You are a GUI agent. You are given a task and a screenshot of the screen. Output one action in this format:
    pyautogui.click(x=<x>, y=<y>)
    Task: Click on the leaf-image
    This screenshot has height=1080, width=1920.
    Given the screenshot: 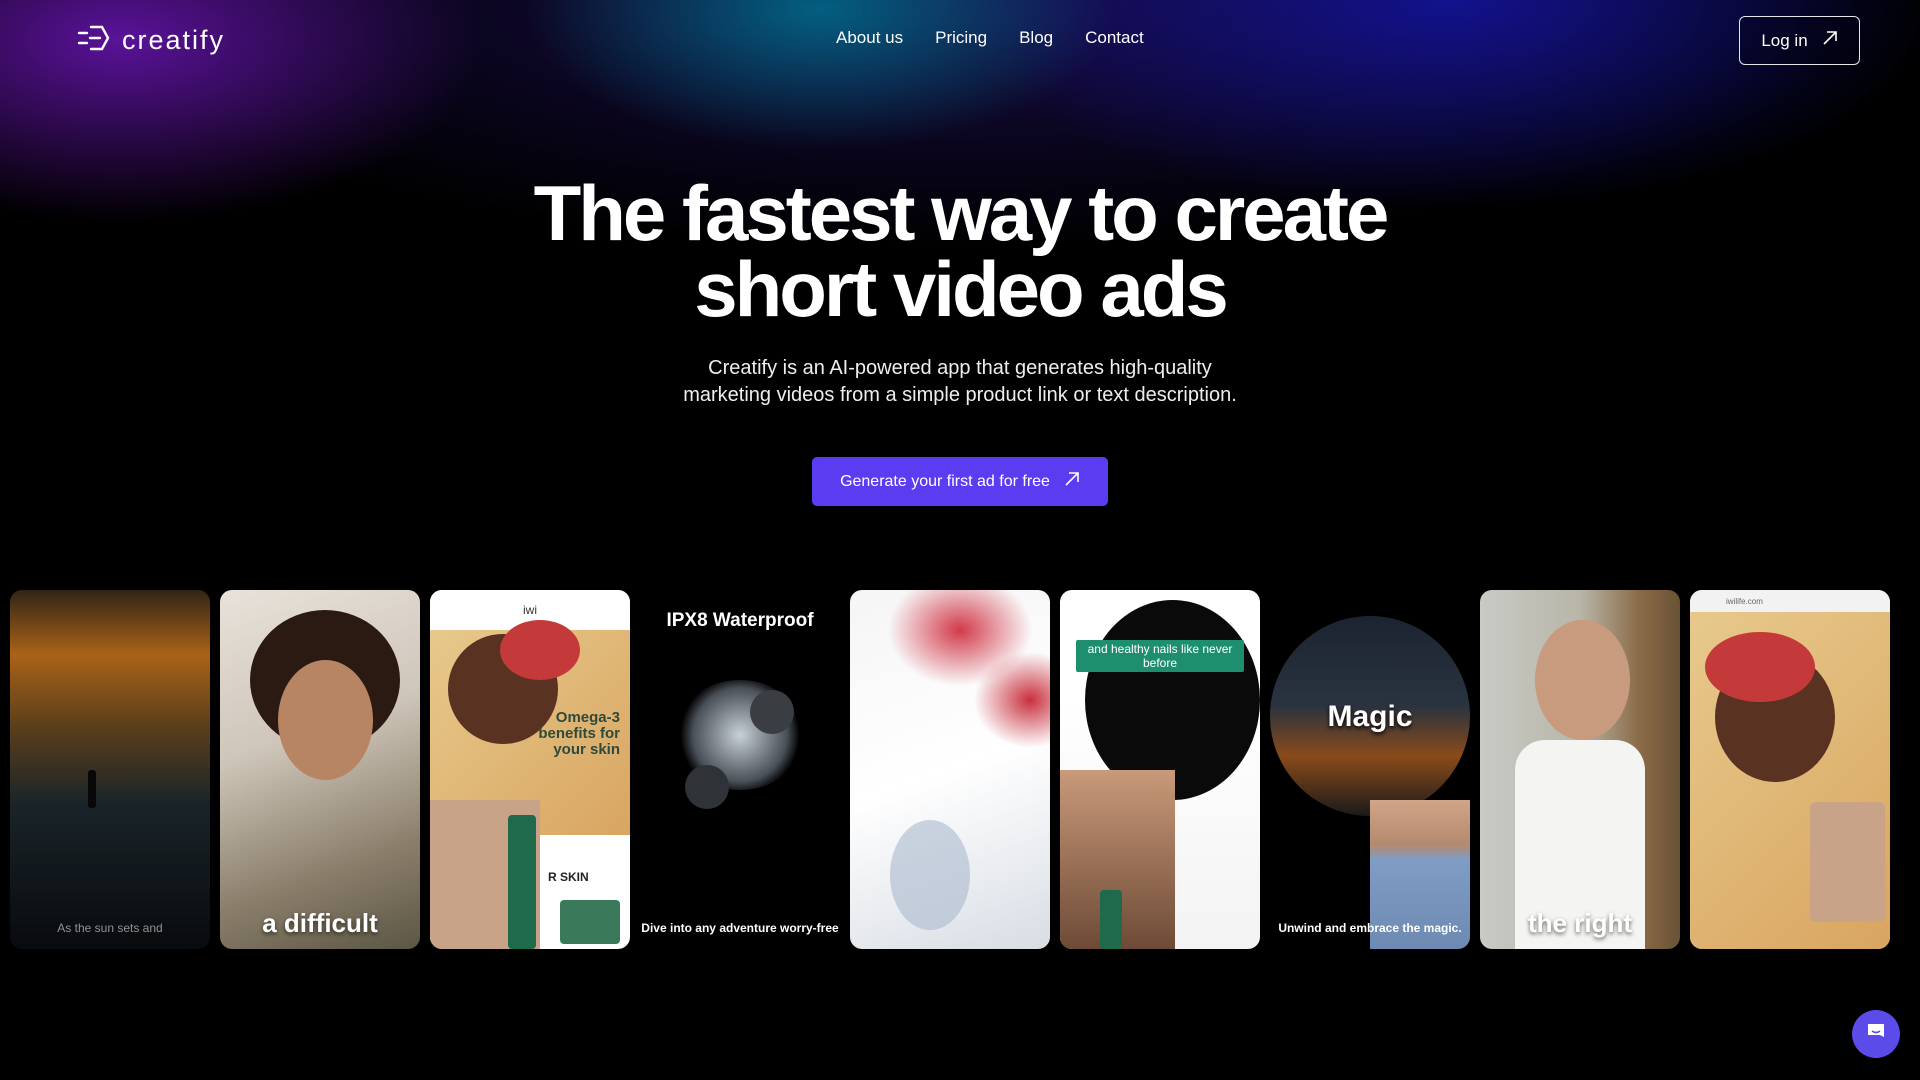 What is the action you would take?
    pyautogui.click(x=590, y=922)
    